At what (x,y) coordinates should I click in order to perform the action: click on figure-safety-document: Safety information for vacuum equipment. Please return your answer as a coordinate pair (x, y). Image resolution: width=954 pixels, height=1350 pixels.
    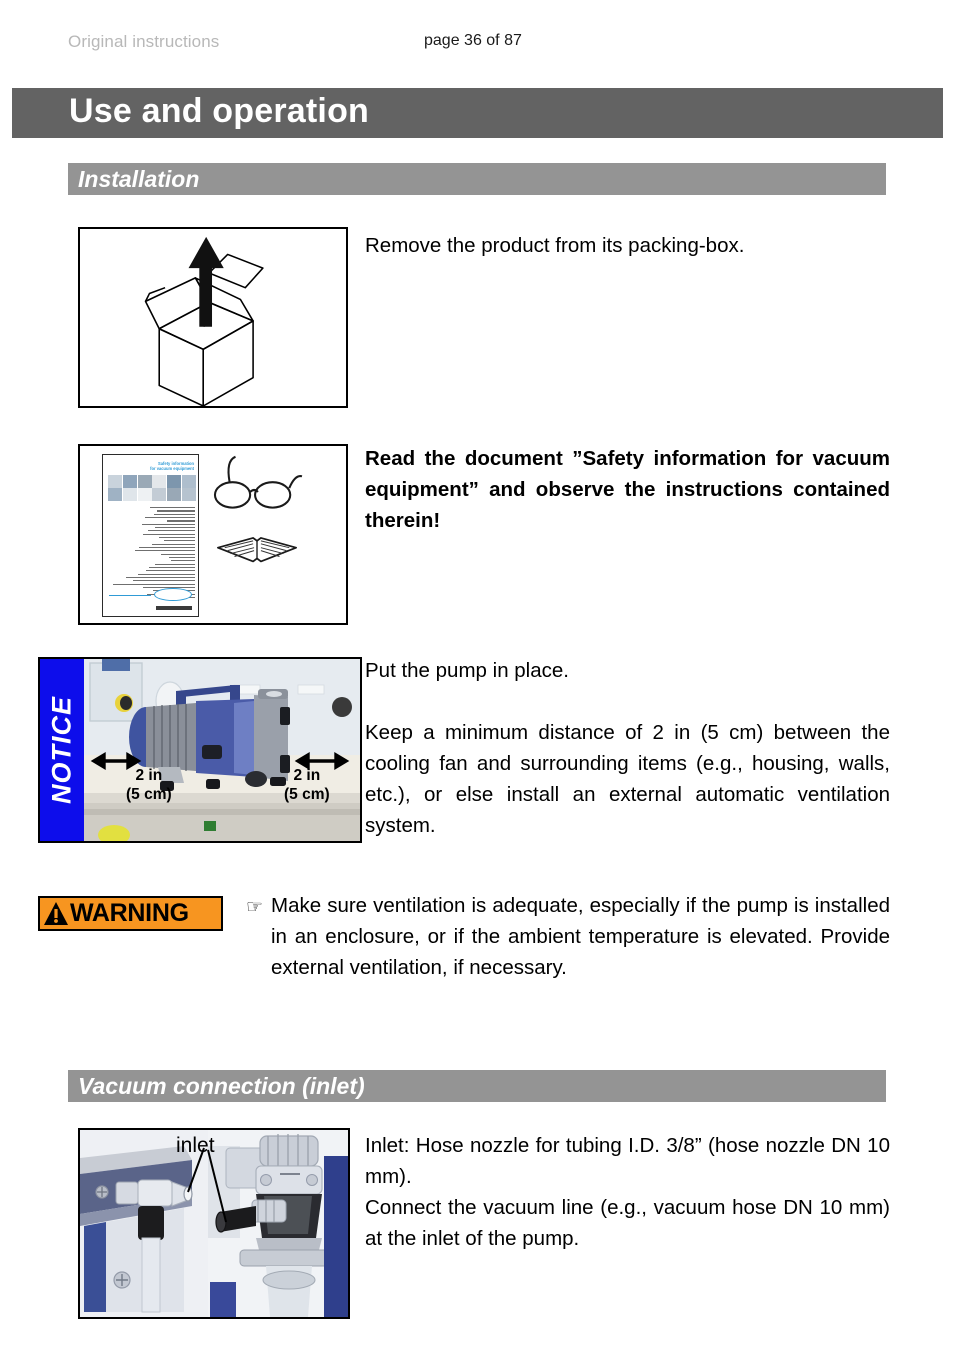
    Looking at the image, I should click on (213, 534).